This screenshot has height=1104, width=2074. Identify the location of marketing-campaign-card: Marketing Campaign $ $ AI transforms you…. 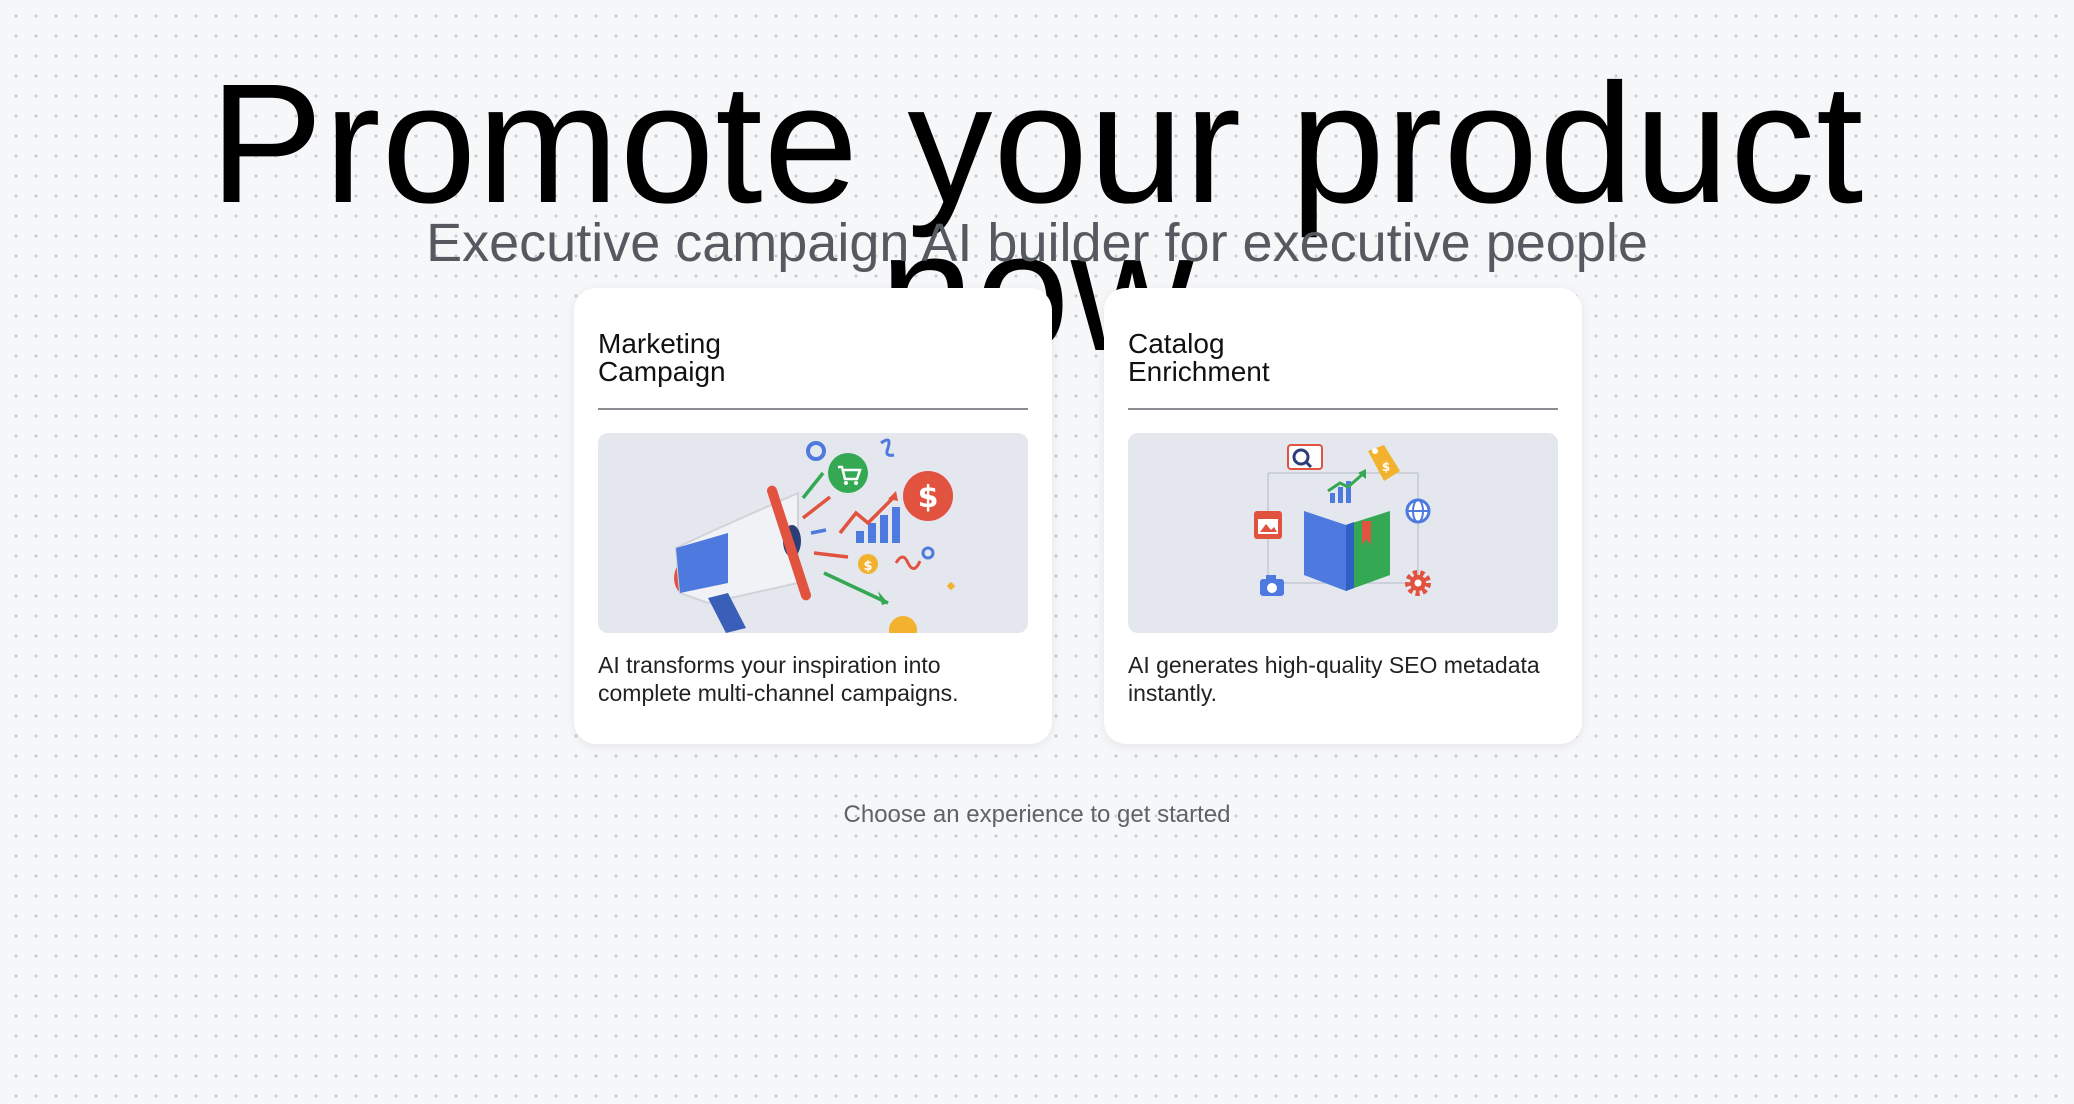
(813, 516).